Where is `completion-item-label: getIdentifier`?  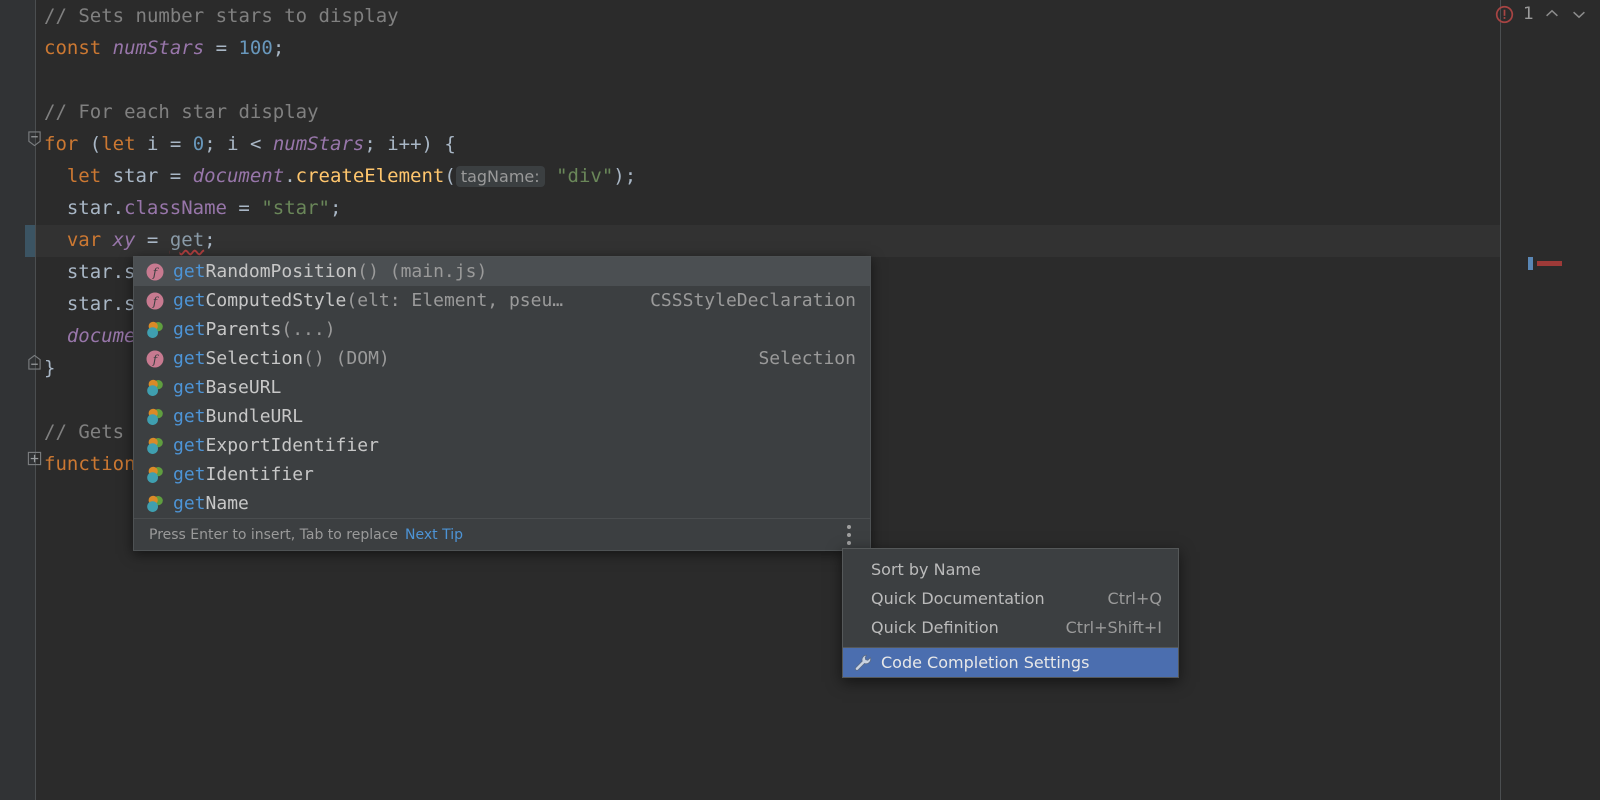
completion-item-label: getIdentifier is located at coordinates (243, 474).